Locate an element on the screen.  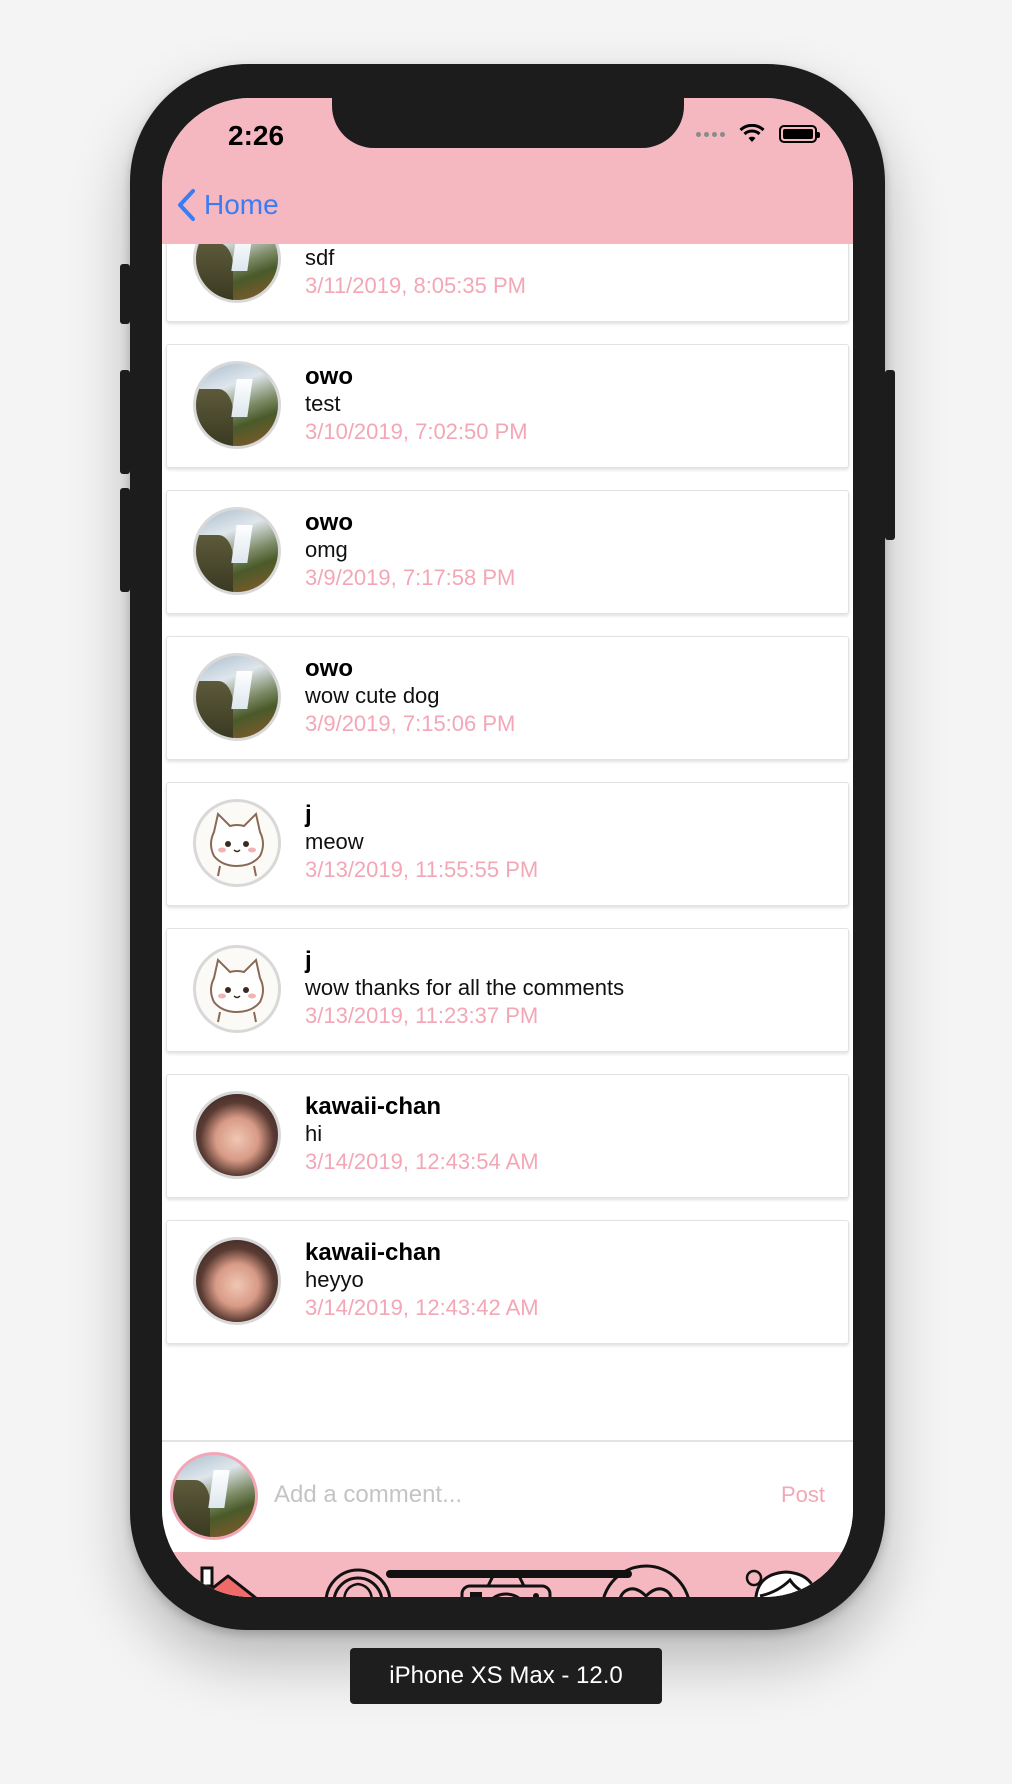
tab-search is located at coordinates (366, 1579).